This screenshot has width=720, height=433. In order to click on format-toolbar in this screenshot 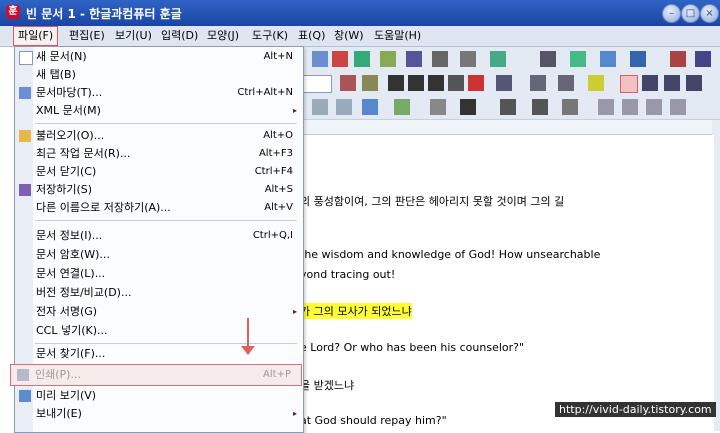, I will do `click(510, 83)`.